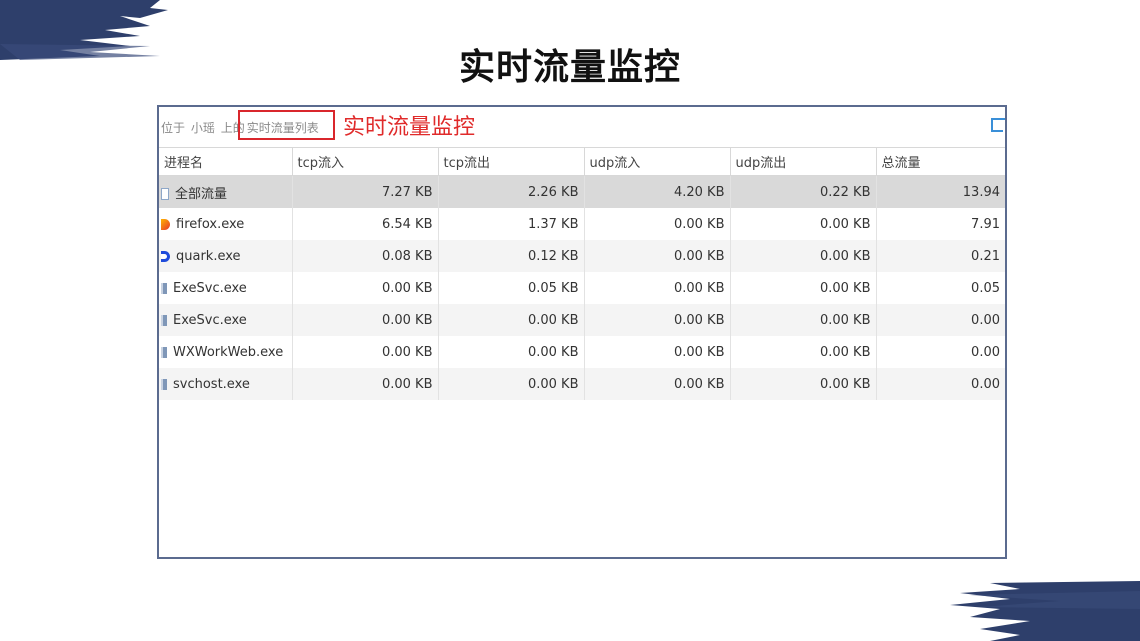 This screenshot has width=1140, height=641. I want to click on export-icon, so click(998, 125).